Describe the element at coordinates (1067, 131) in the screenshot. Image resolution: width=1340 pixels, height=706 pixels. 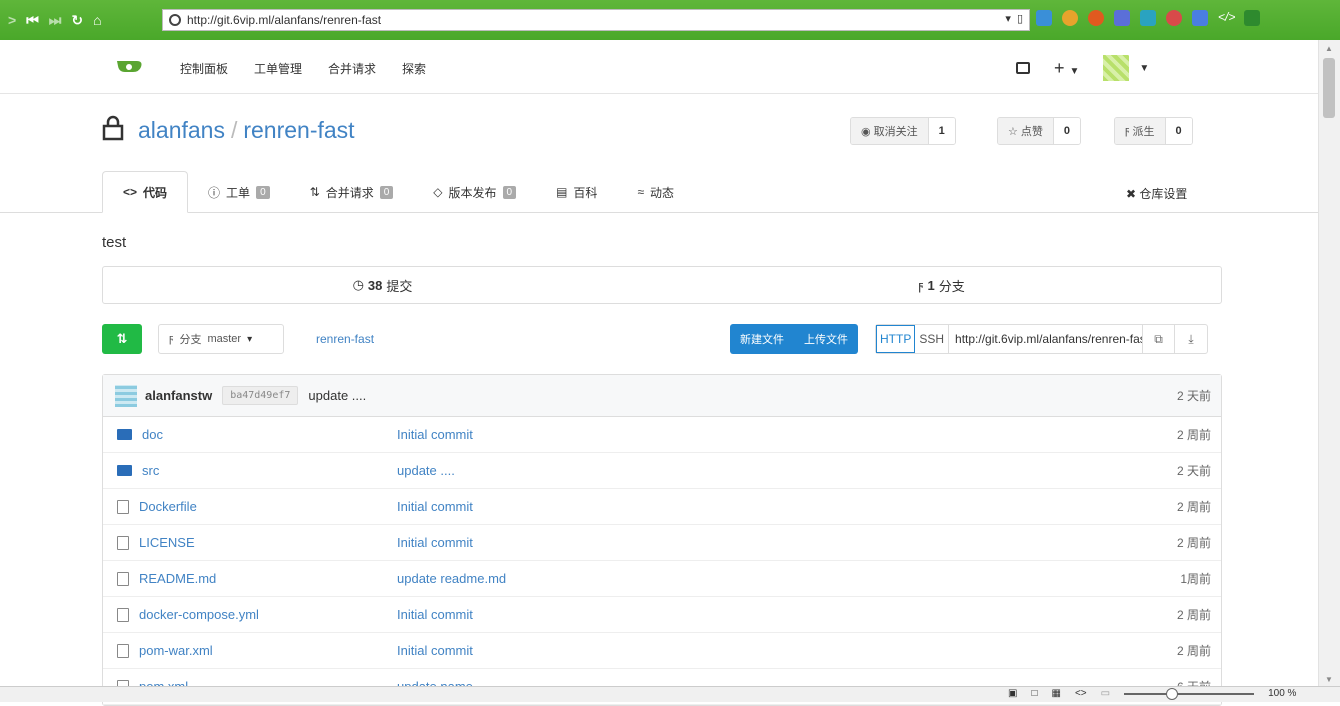
I see `star-count: 0` at that location.